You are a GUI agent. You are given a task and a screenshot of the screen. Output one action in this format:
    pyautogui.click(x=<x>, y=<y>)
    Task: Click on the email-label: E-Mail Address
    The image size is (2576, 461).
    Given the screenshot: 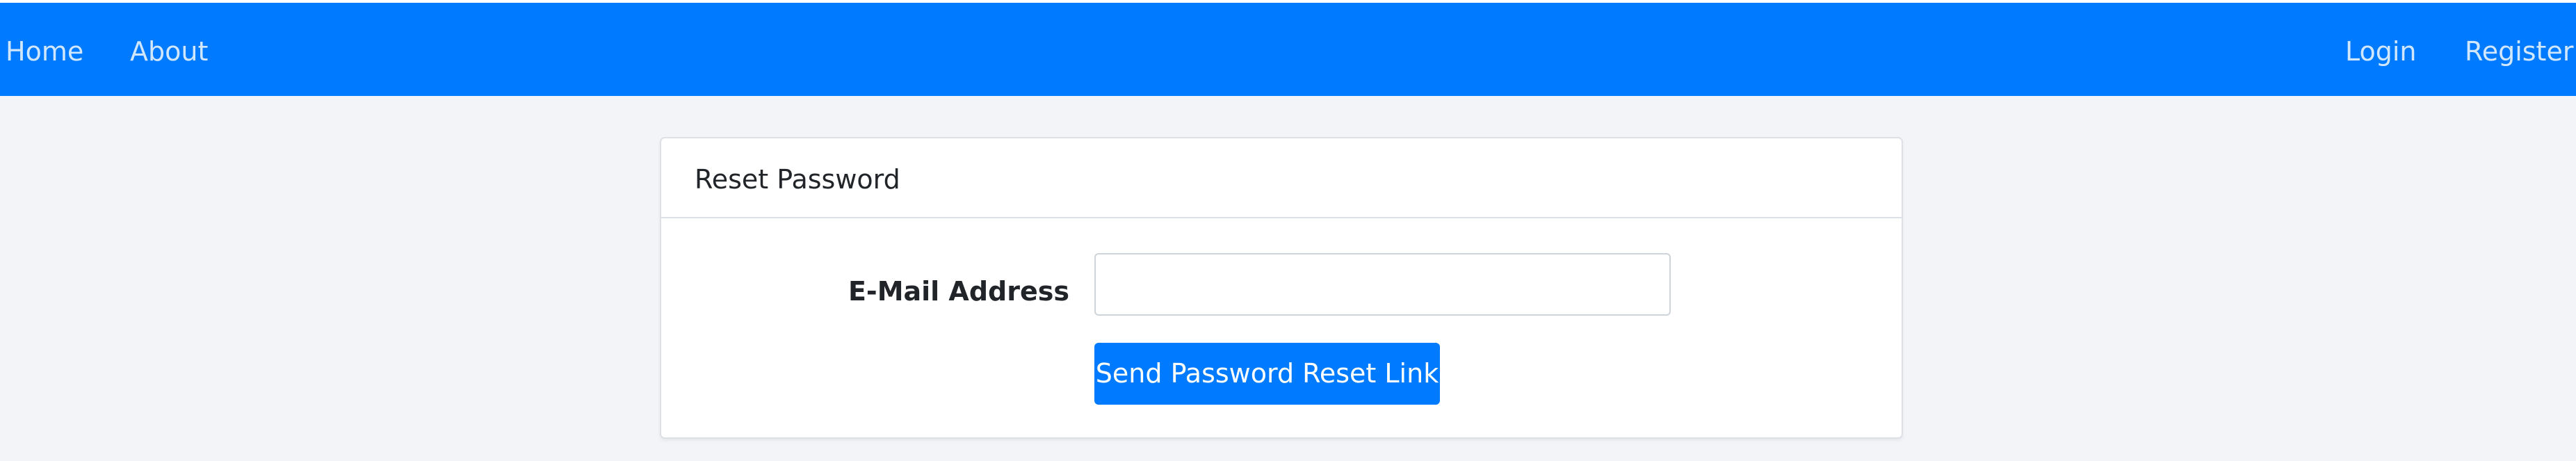 What is the action you would take?
    pyautogui.click(x=958, y=291)
    